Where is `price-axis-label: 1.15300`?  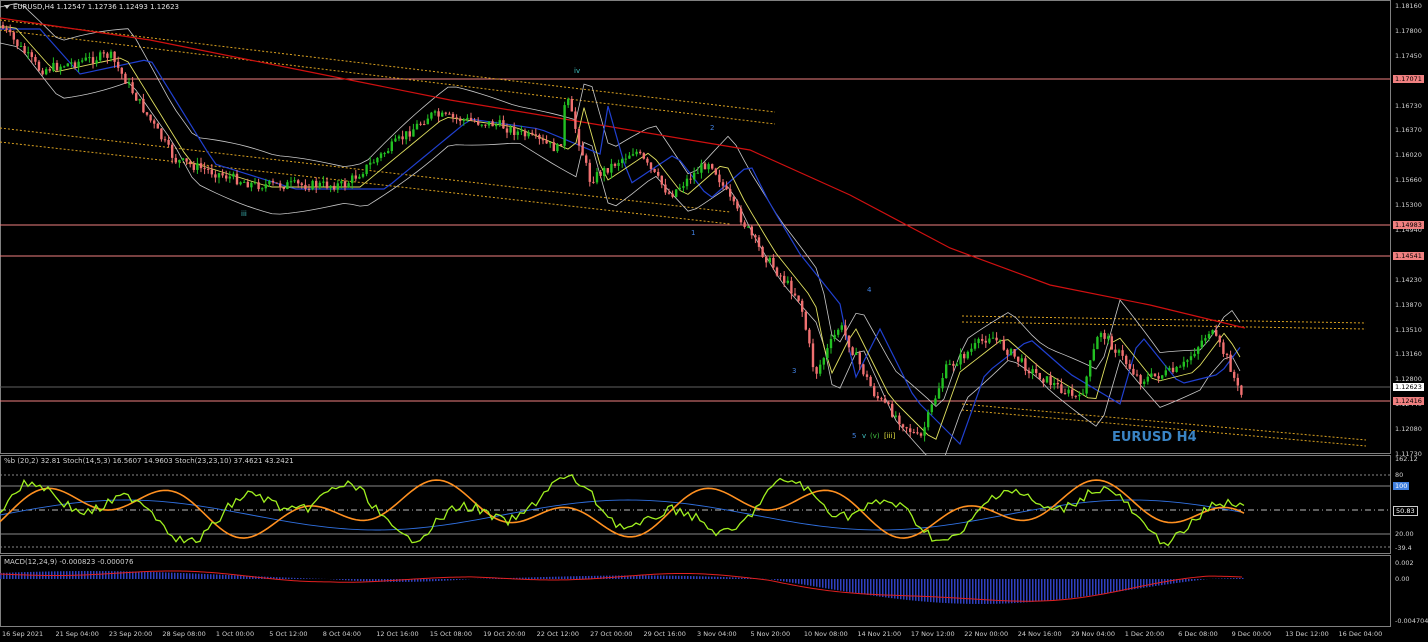
price-axis-label: 1.15300 is located at coordinates (1408, 205).